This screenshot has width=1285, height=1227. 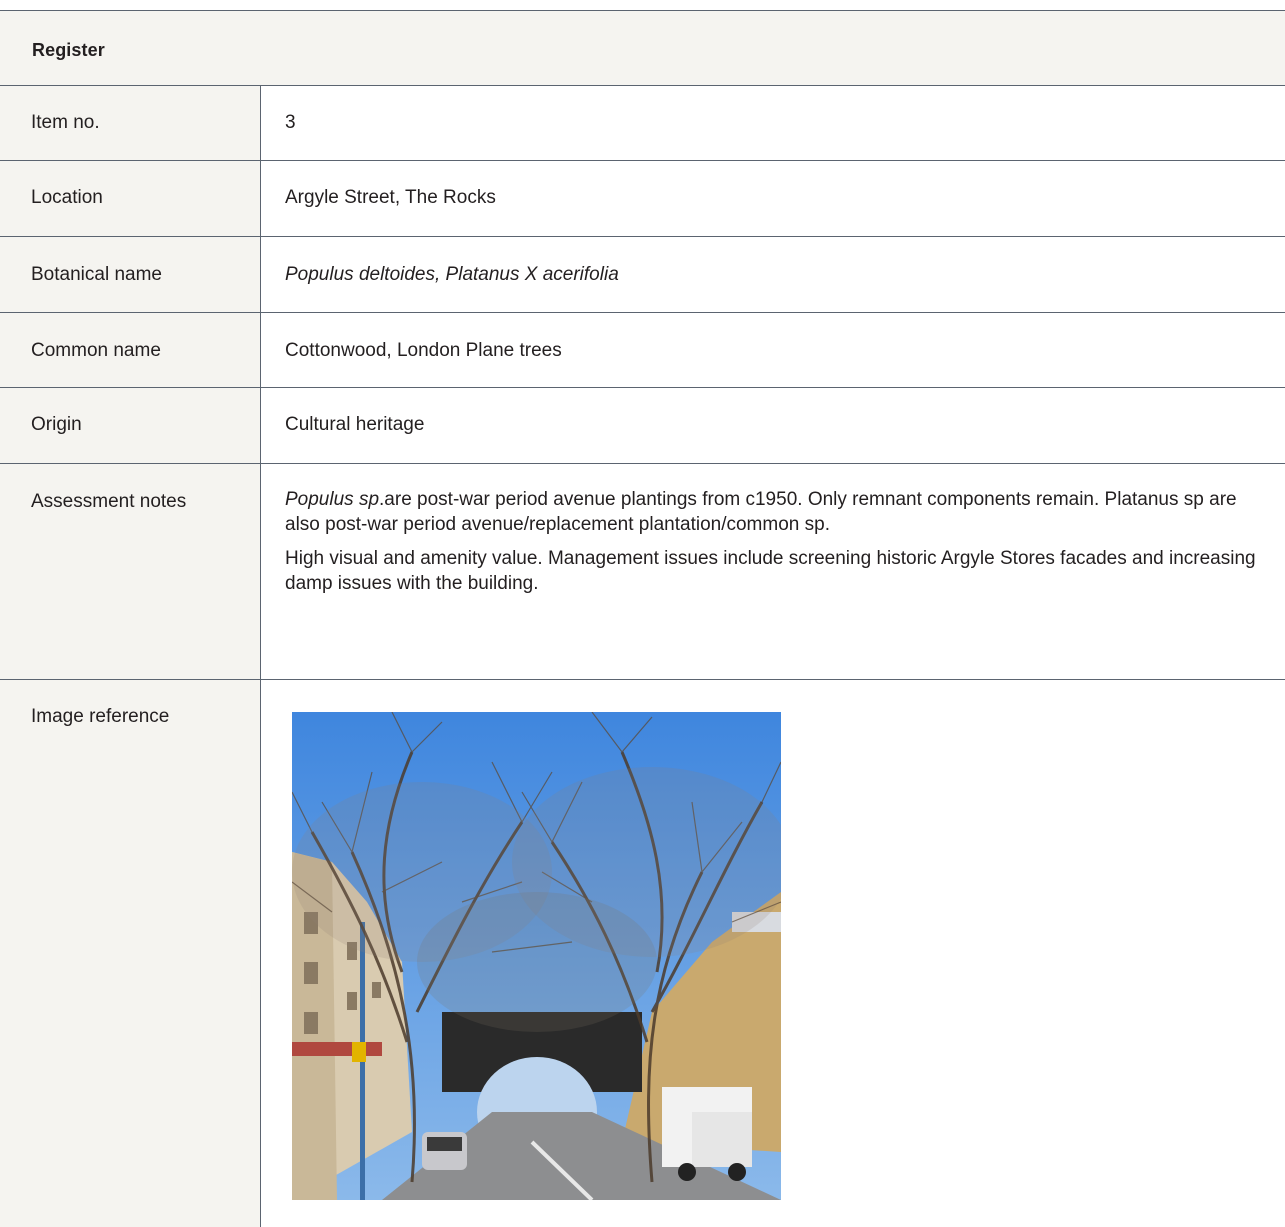 I want to click on row-value: Cultural heritage, so click(x=355, y=424).